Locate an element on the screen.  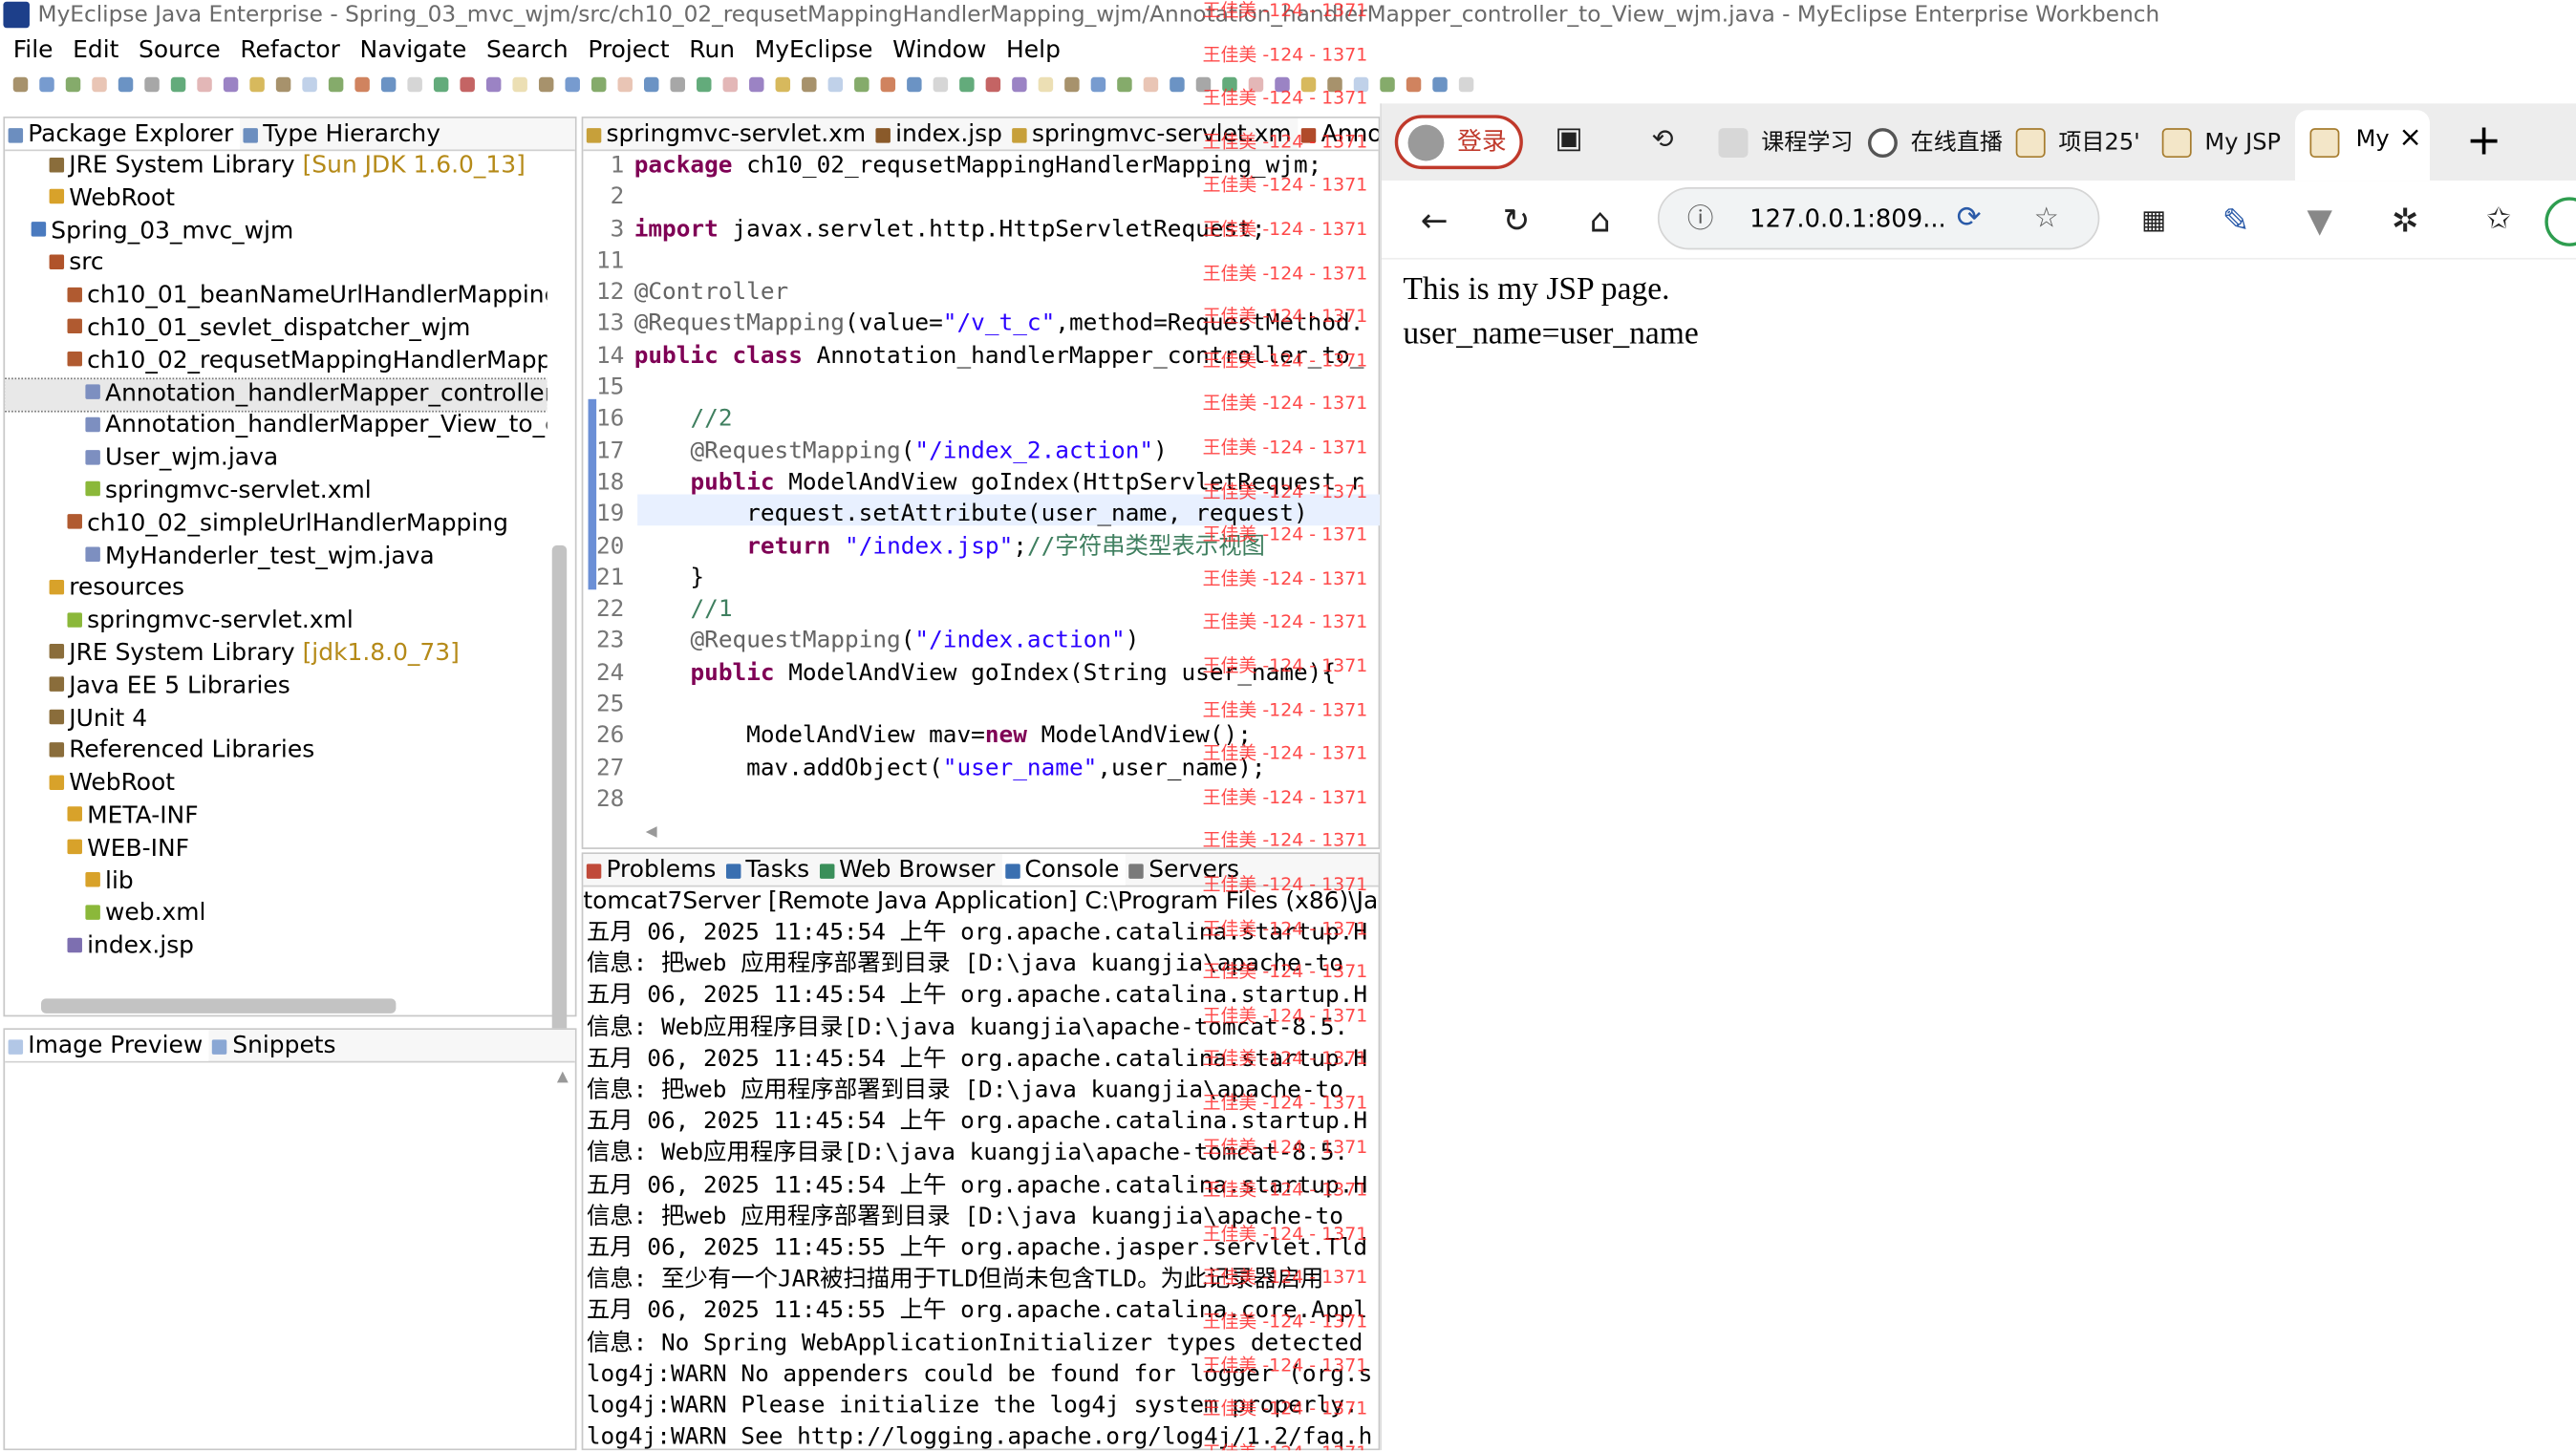
menu-file: File is located at coordinates (33, 50).